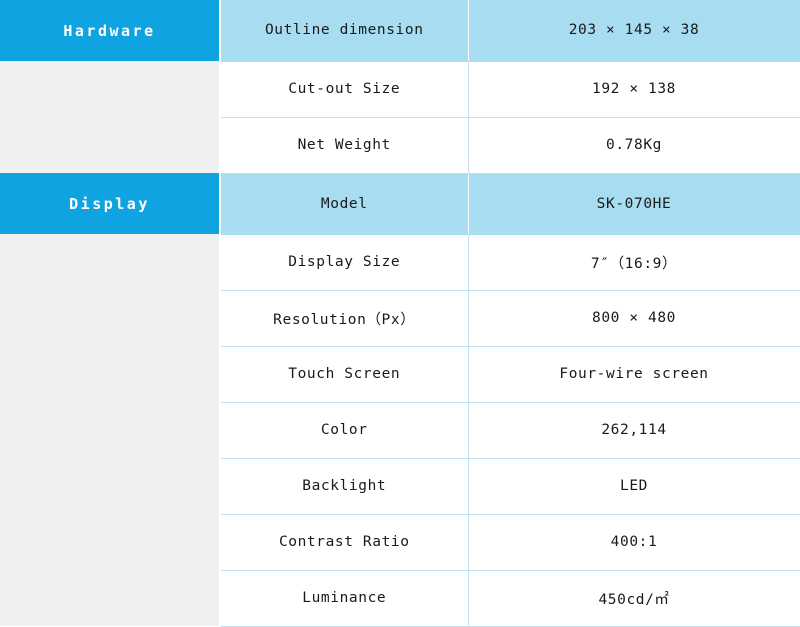  I want to click on category-header-cell: Hardware, so click(110, 30).